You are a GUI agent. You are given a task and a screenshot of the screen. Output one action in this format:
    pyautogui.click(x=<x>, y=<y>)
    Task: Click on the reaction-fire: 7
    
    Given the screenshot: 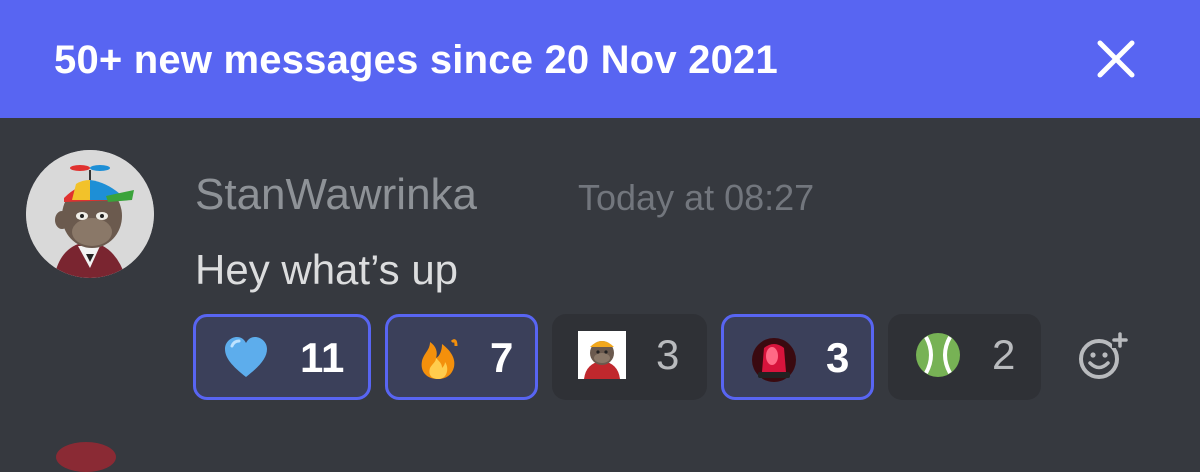 What is the action you would take?
    pyautogui.click(x=461, y=357)
    